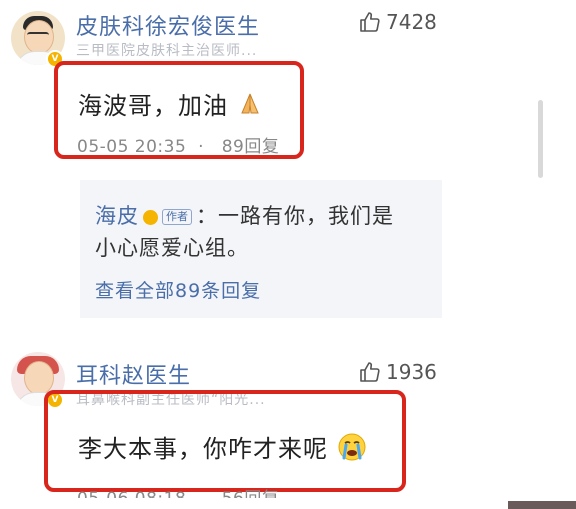  I want to click on reply-author: 海皮, so click(117, 216).